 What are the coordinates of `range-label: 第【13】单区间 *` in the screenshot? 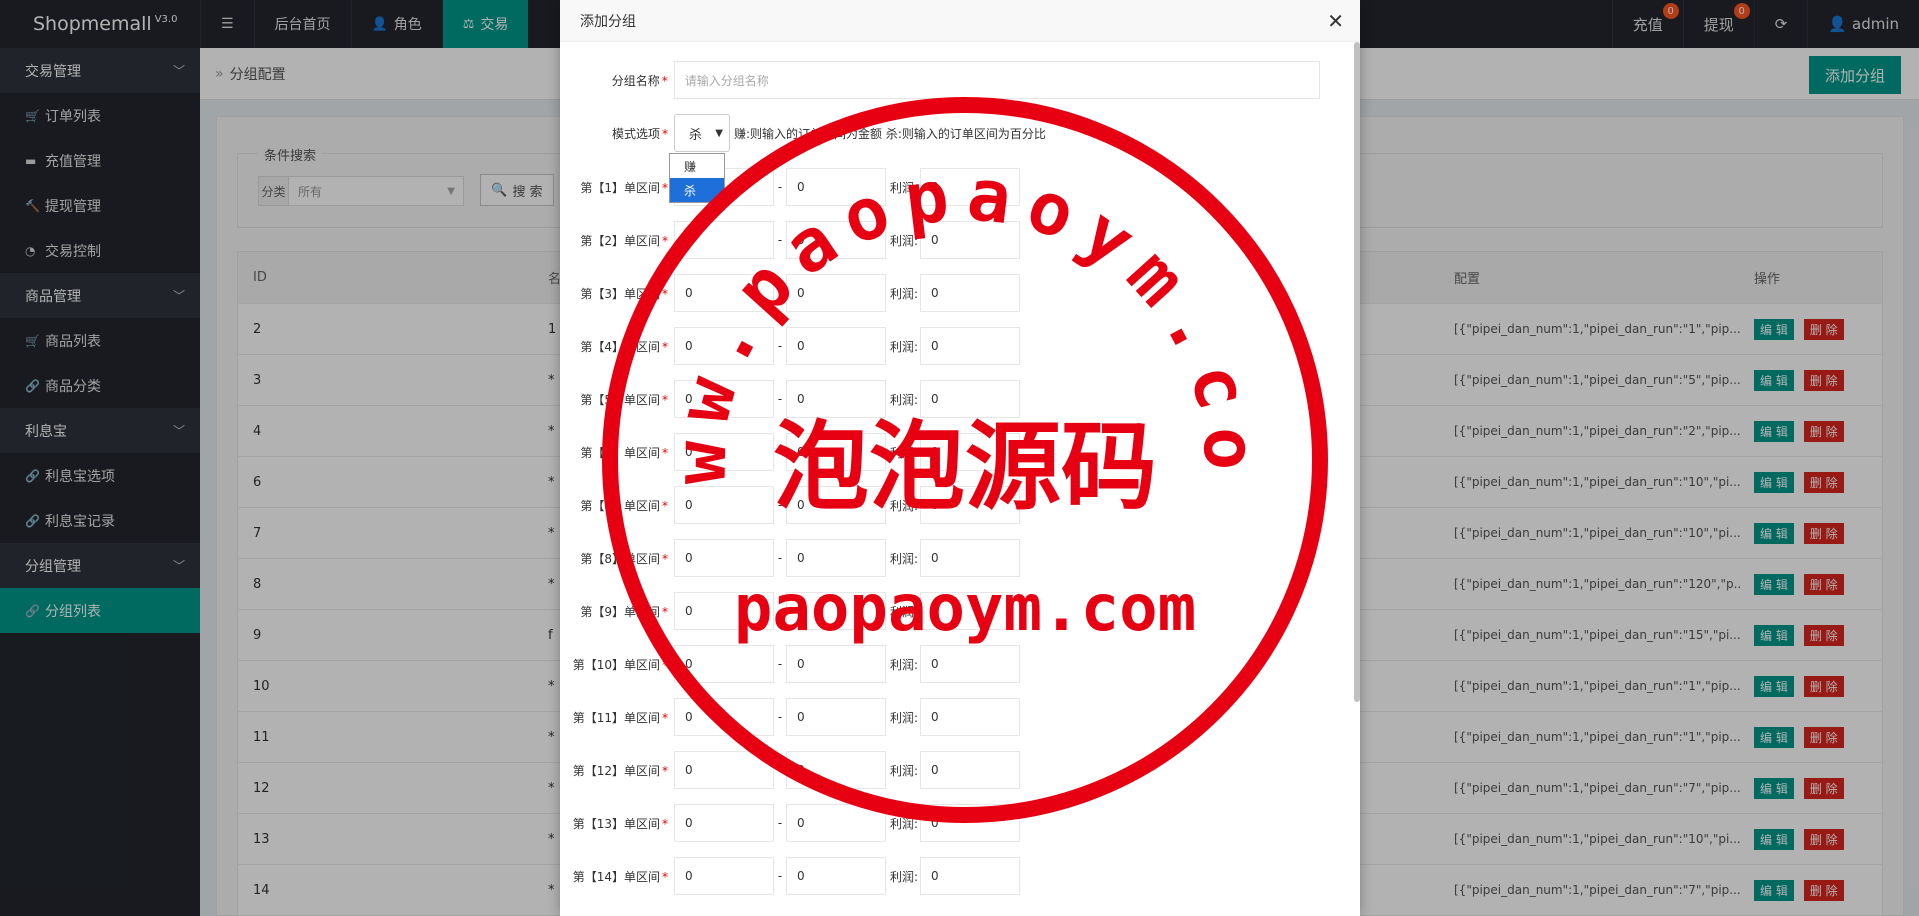 It's located at (620, 823).